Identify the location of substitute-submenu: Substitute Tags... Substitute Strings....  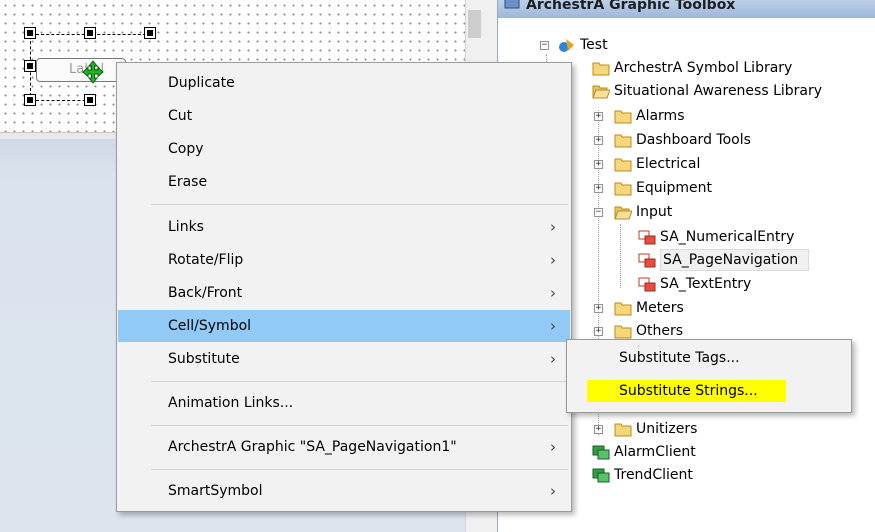
(709, 376).